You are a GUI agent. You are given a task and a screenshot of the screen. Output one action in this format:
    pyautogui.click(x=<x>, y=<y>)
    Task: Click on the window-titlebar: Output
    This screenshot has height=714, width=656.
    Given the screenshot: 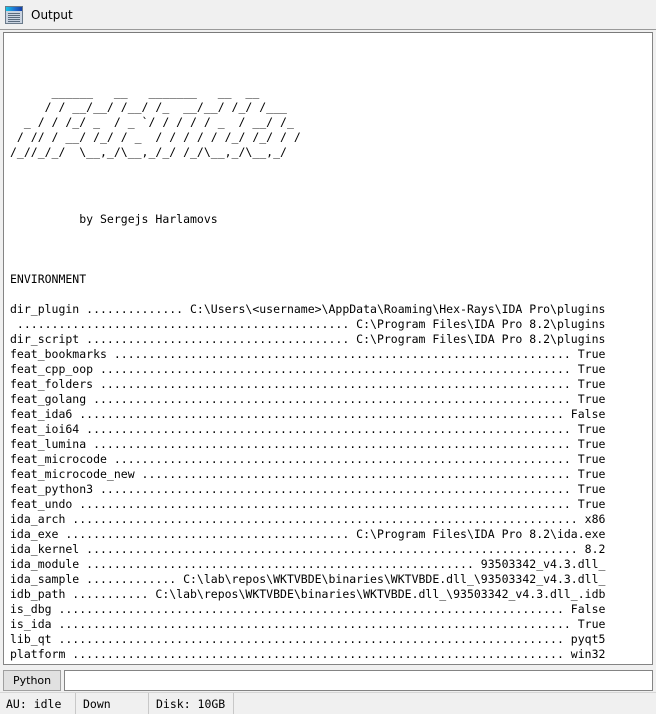 What is the action you would take?
    pyautogui.click(x=328, y=15)
    